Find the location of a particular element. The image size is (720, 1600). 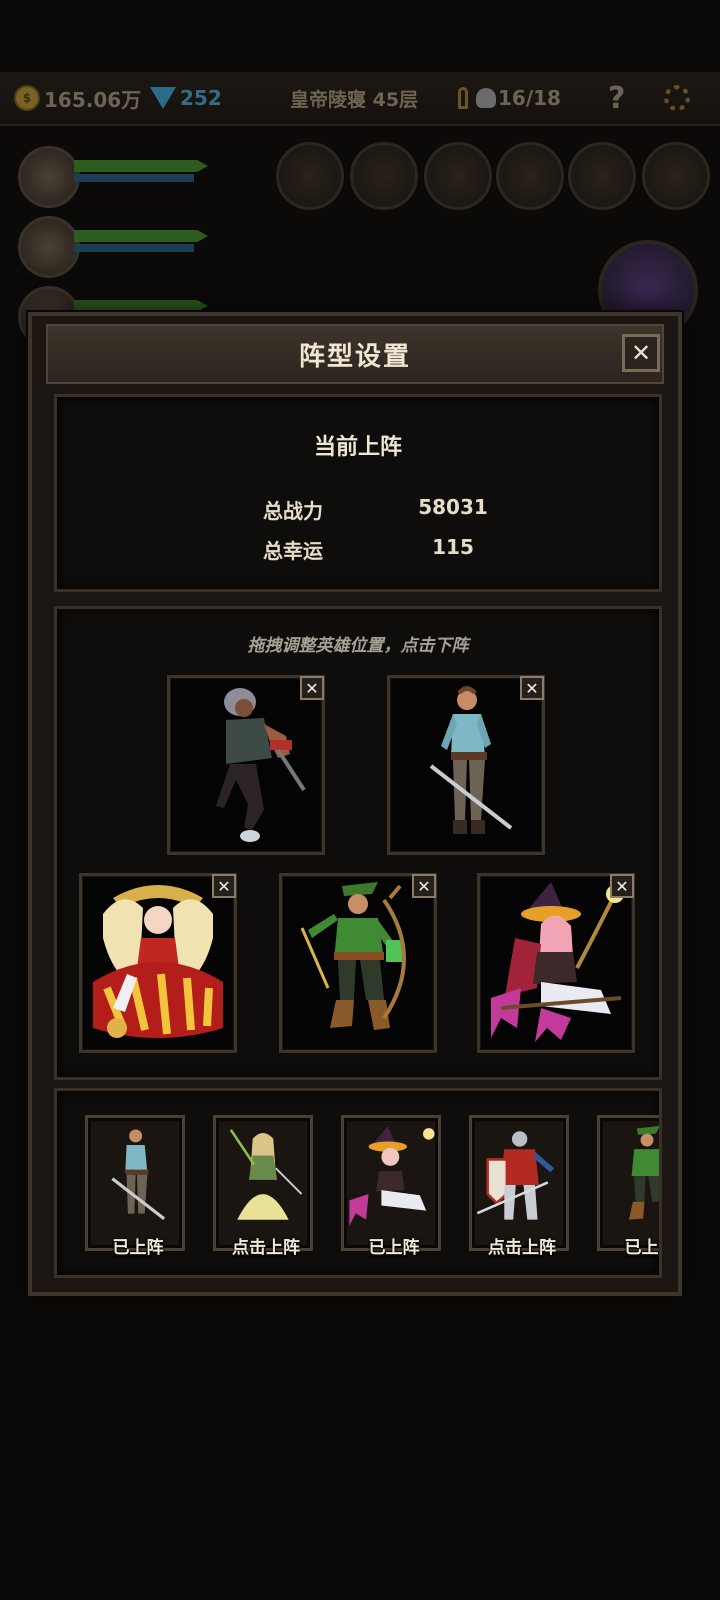

settings-button is located at coordinates (677, 98).